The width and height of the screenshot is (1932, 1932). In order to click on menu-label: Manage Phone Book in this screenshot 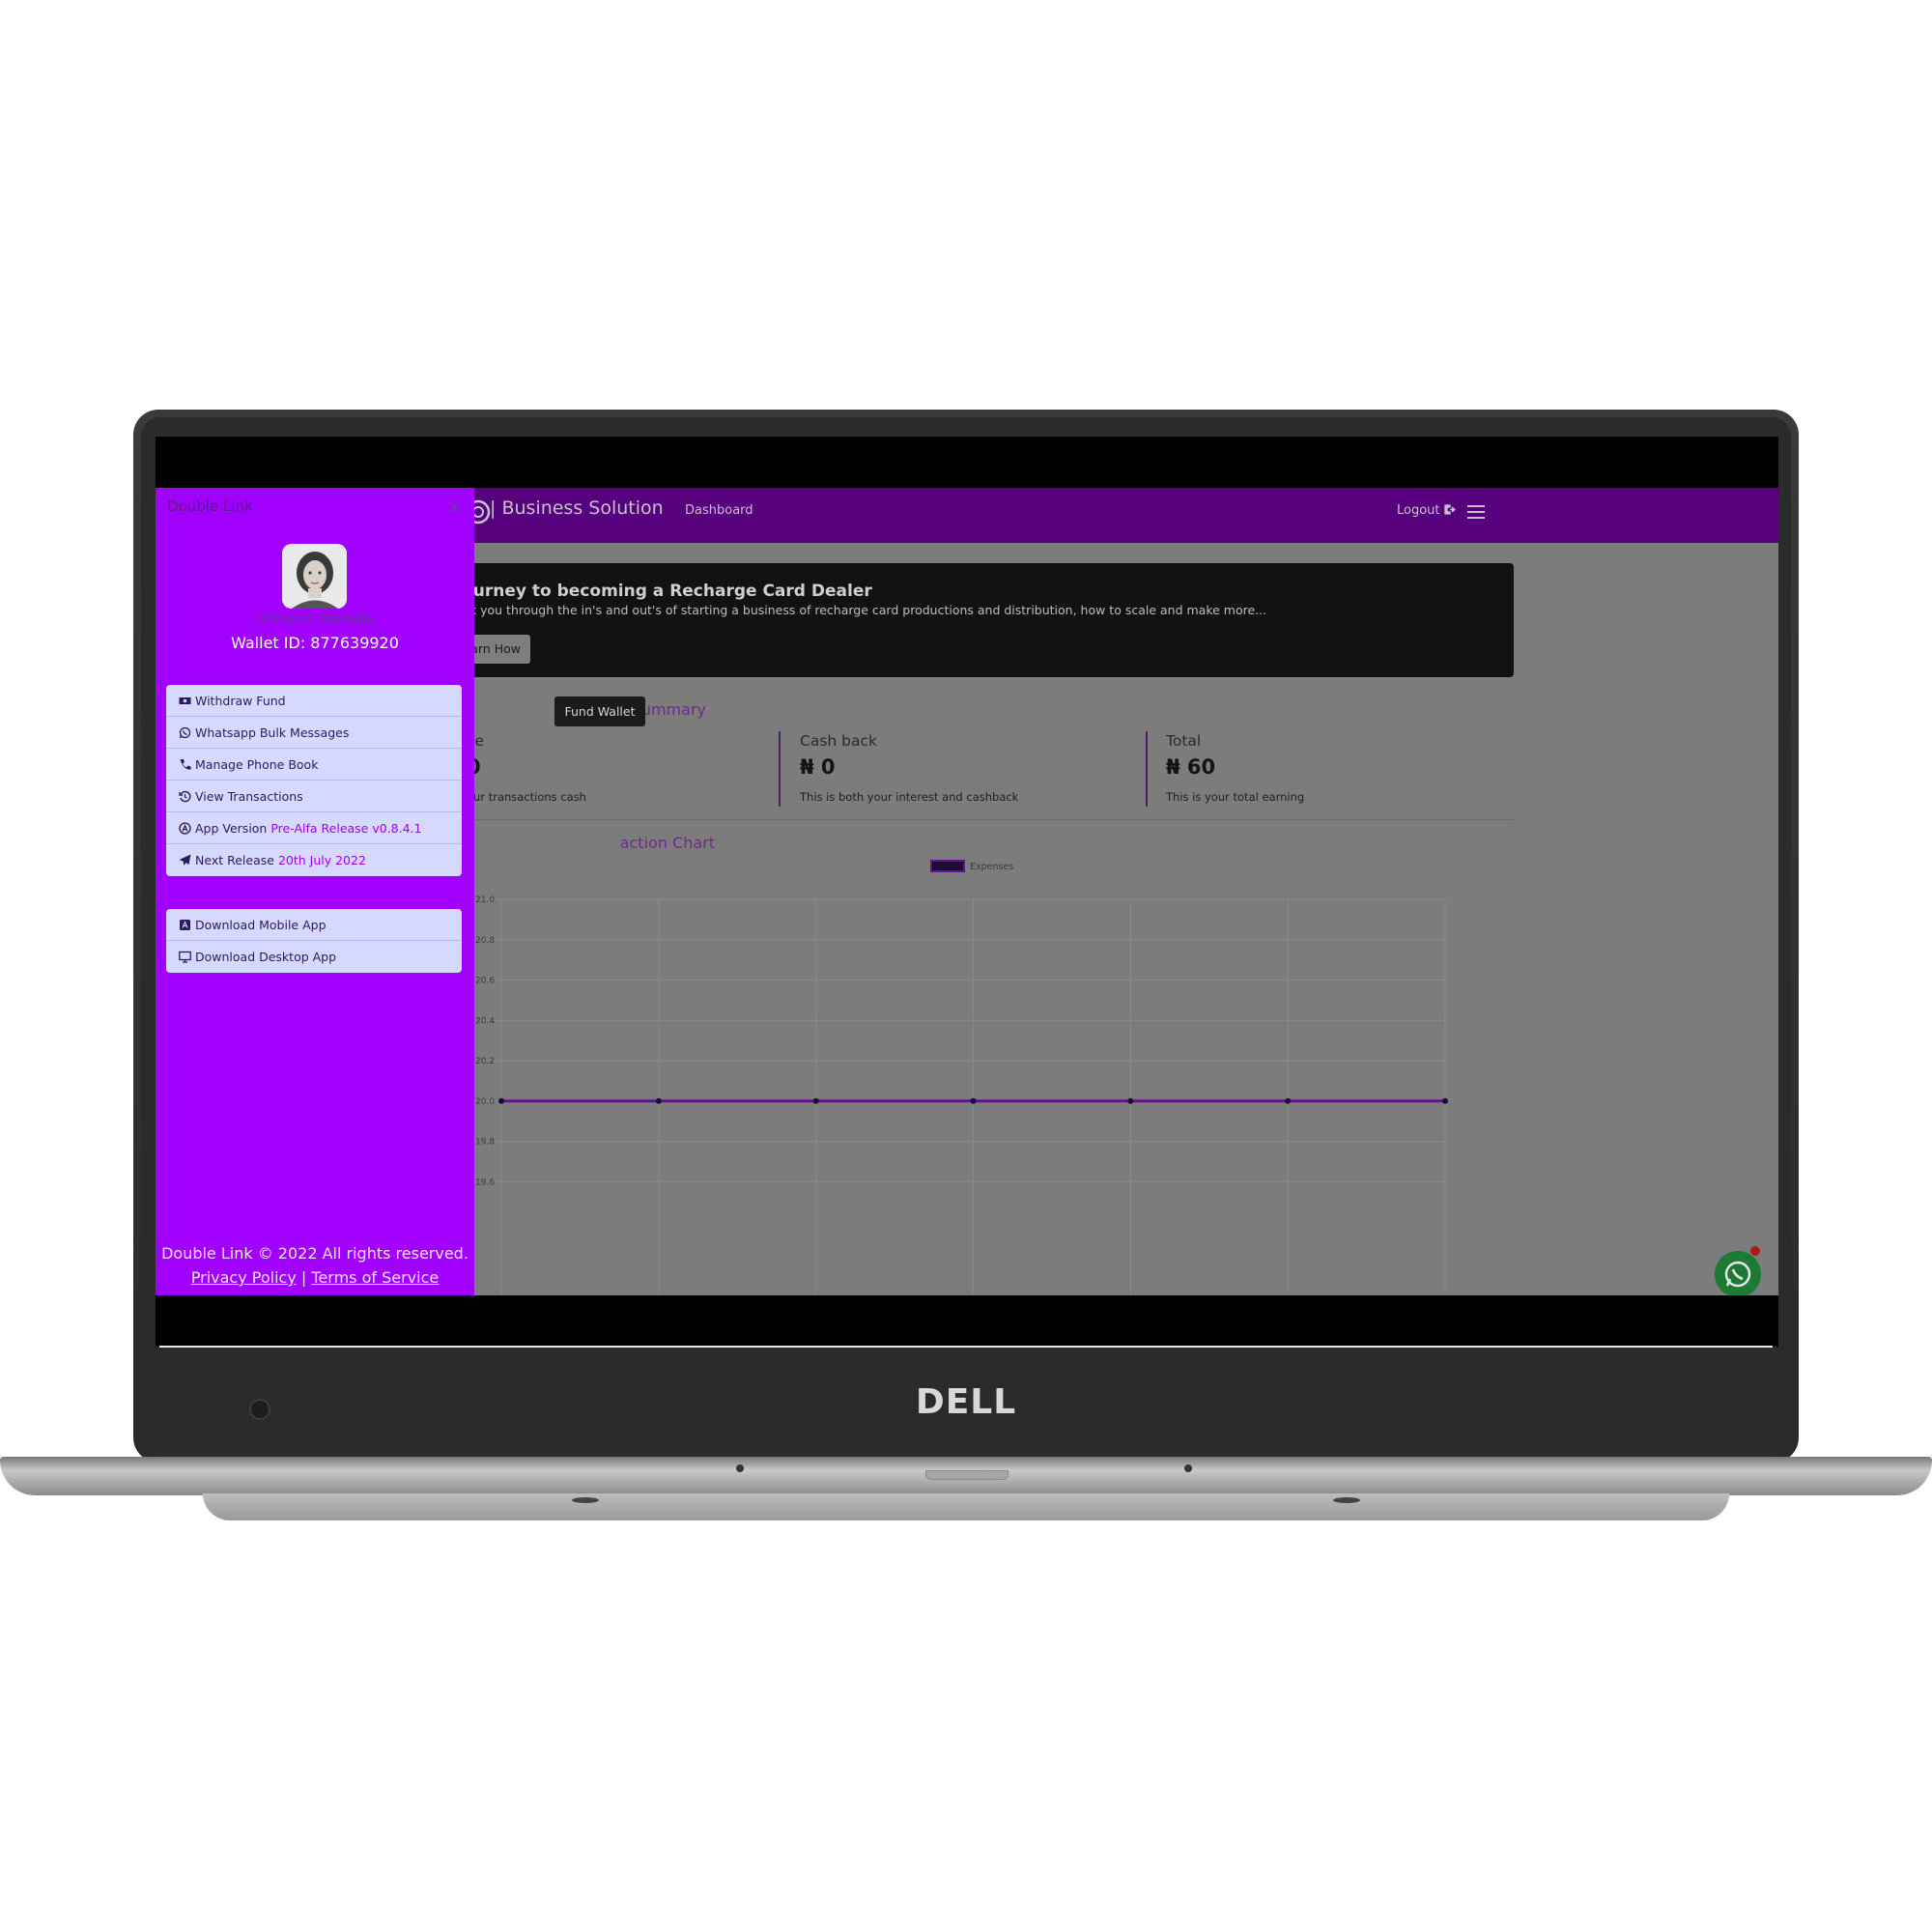, I will do `click(257, 764)`.